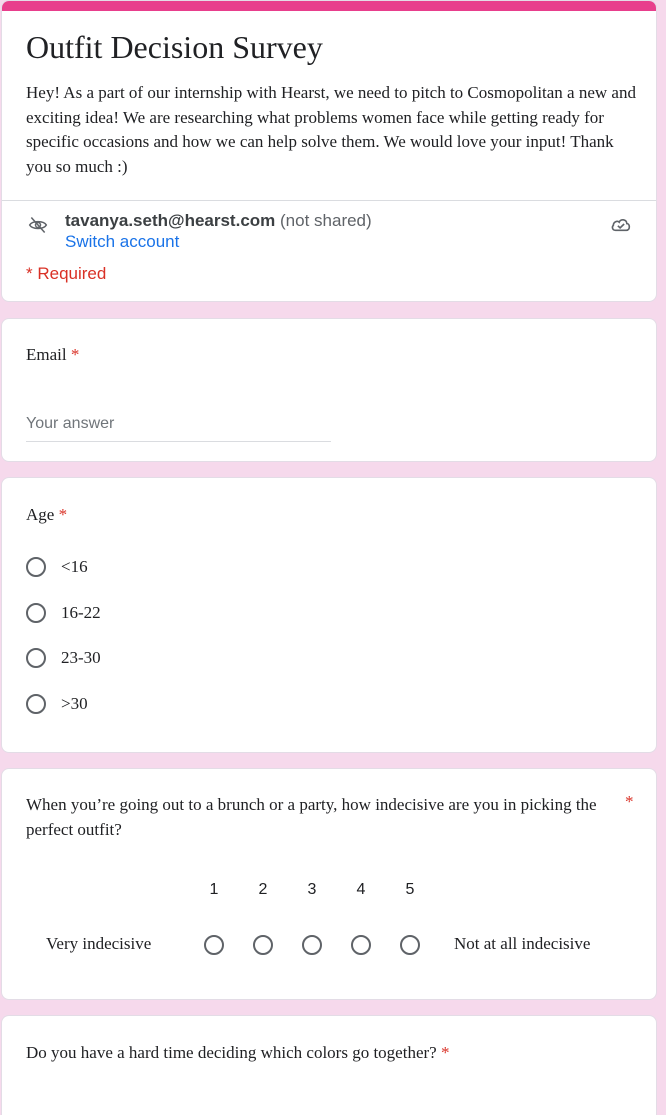 Image resolution: width=666 pixels, height=1115 pixels. What do you see at coordinates (57, 567) in the screenshot?
I see `age-option-under-16: <16` at bounding box center [57, 567].